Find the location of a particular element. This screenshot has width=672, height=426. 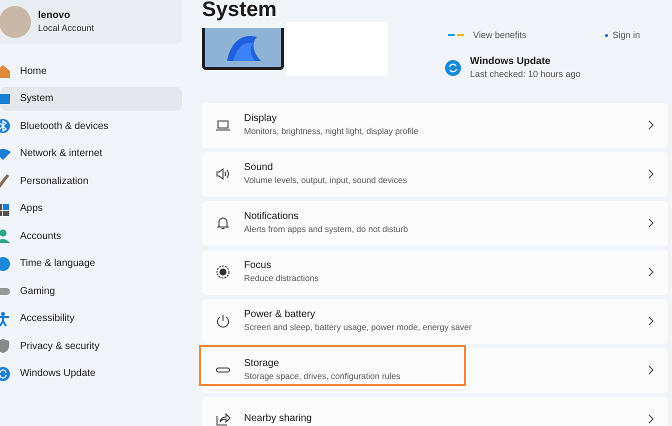

settings-card: Notifications Alerts from apps and system, do not disturb is located at coordinates (435, 223).